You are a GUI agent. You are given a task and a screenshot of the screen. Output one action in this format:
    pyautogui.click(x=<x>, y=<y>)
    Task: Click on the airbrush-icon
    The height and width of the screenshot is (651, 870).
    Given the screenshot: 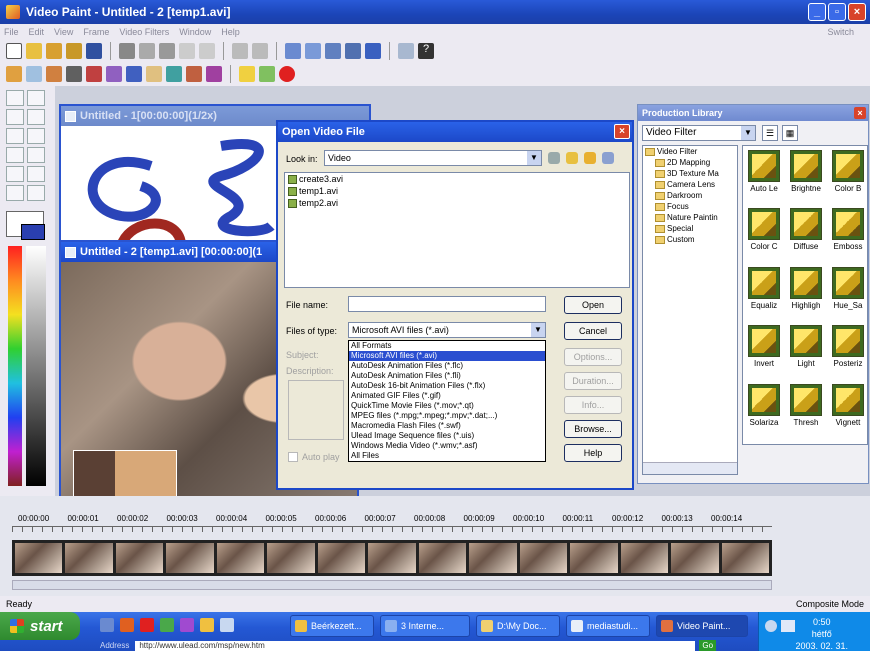 What is the action you would take?
    pyautogui.click(x=114, y=74)
    